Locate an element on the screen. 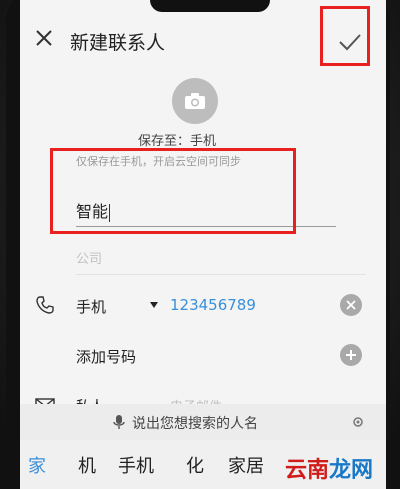 The height and width of the screenshot is (489, 400). page-title: 新建联系人 is located at coordinates (118, 43).